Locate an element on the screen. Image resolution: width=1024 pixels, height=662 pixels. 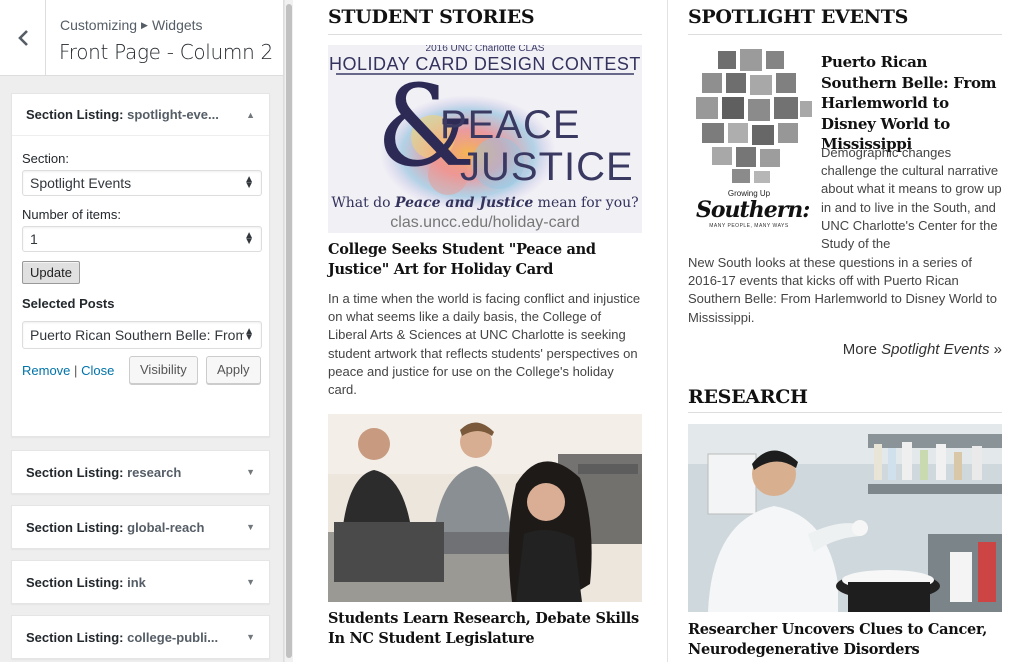
breadcrumb: Customizing ▶ Widgets is located at coordinates (131, 25).